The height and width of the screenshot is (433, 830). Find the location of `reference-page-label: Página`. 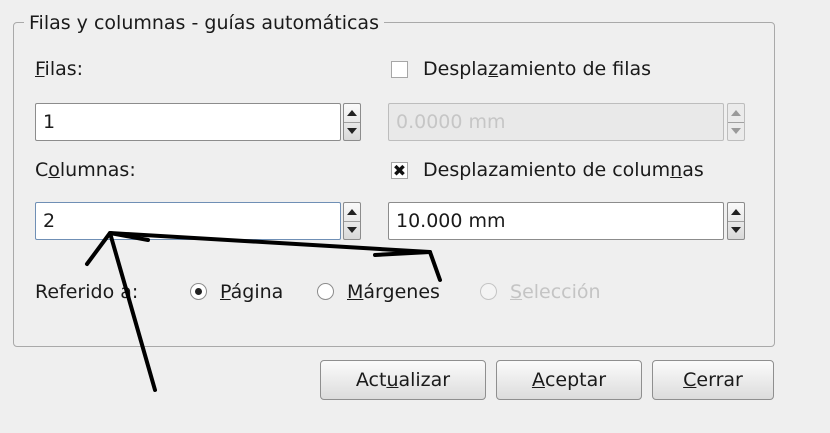

reference-page-label: Página is located at coordinates (251, 292).